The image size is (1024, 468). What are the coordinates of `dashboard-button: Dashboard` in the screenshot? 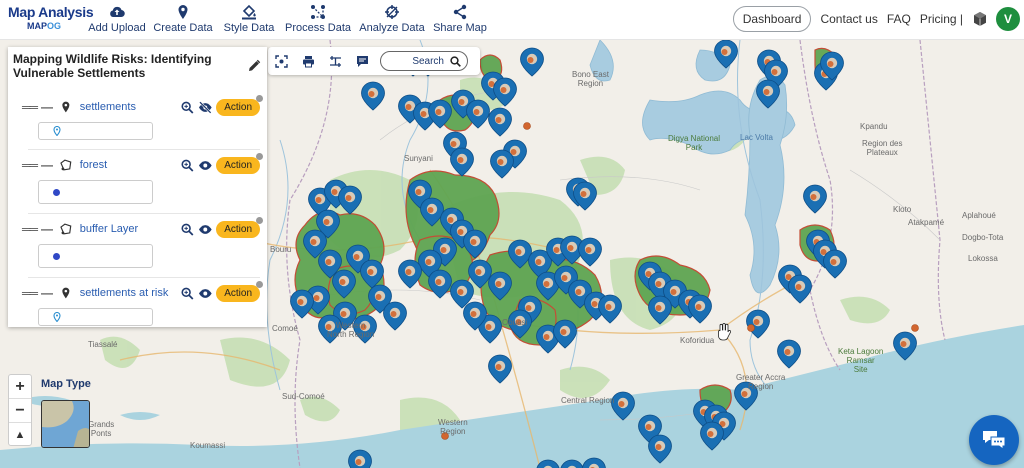 It's located at (772, 19).